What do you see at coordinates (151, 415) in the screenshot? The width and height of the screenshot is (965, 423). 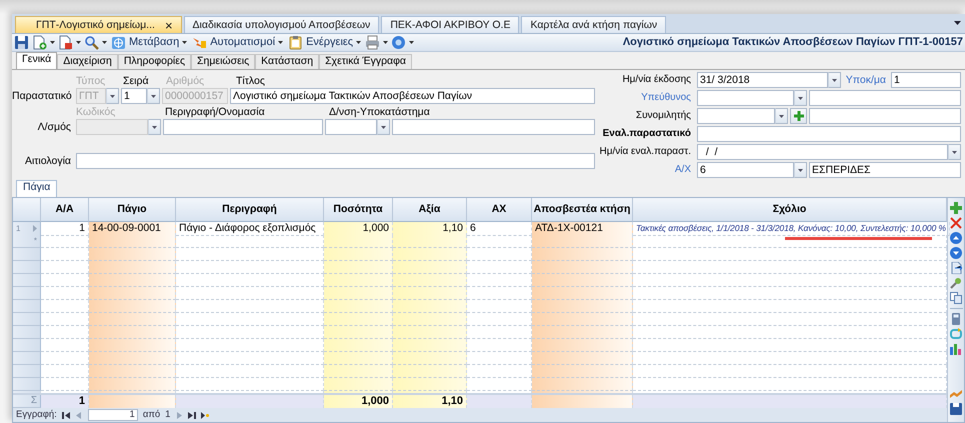 I see `of-label: από` at bounding box center [151, 415].